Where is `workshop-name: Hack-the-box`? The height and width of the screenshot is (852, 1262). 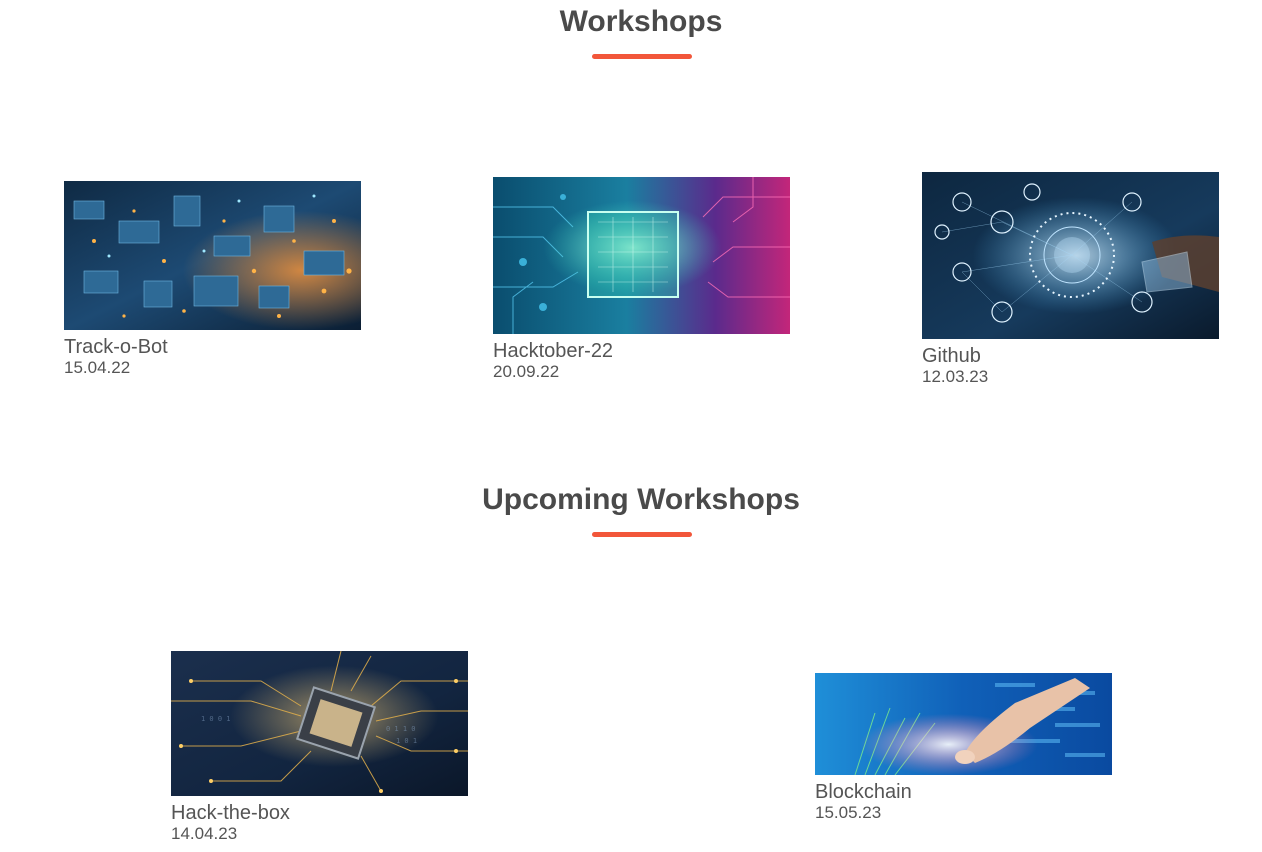
workshop-name: Hack-the-box is located at coordinates (319, 813).